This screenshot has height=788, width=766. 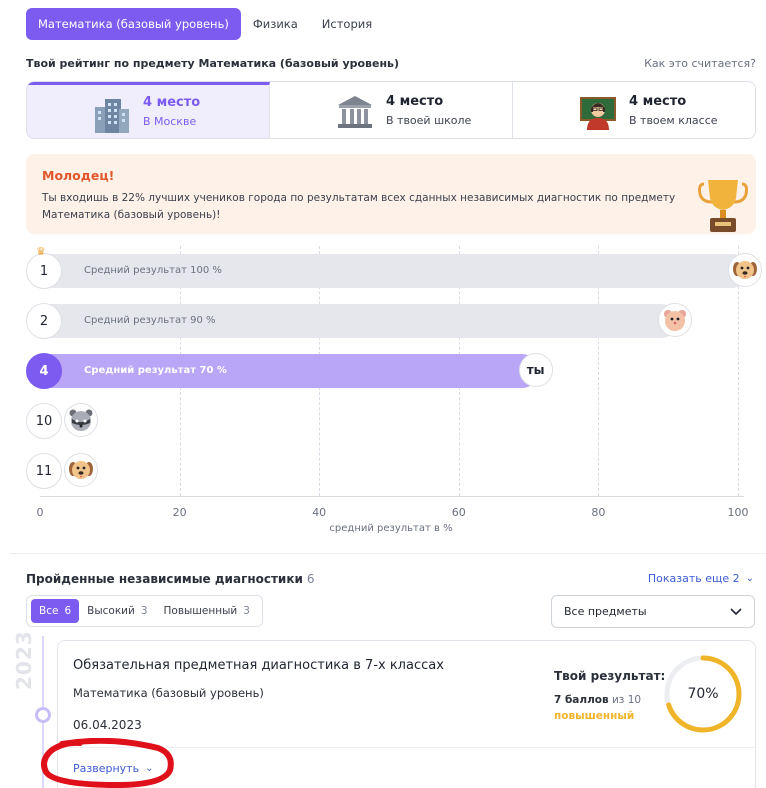 I want to click on chart-bar: Средний результат 70 %, so click(x=289, y=371).